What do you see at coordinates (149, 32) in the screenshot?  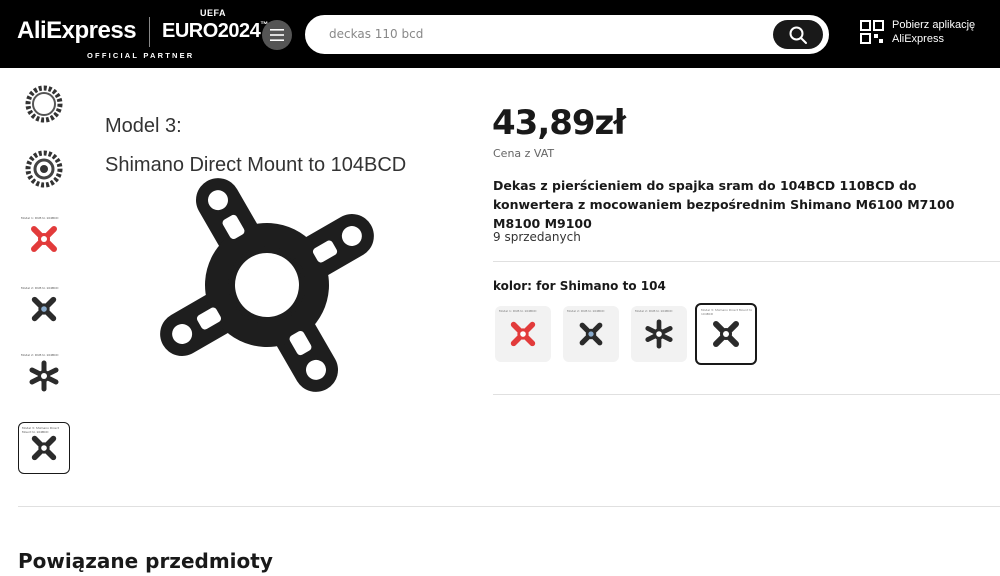 I see `logo-divider` at bounding box center [149, 32].